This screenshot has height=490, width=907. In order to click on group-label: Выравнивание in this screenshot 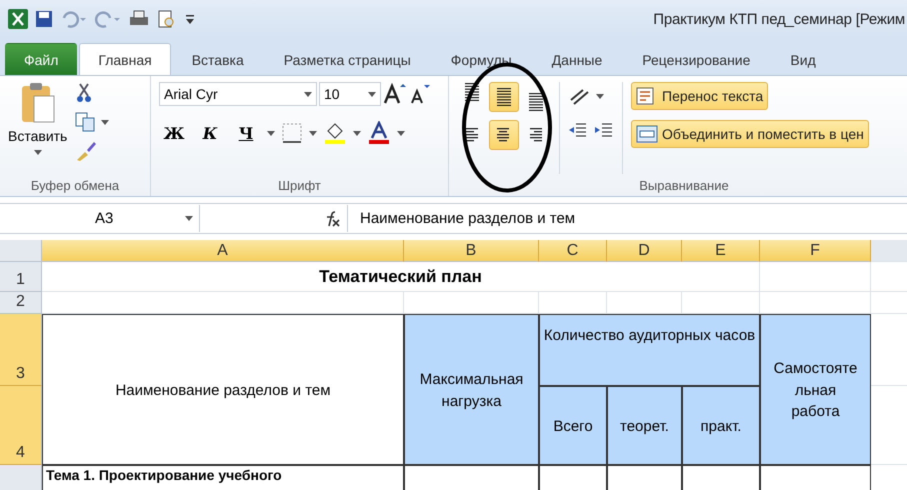, I will do `click(684, 185)`.